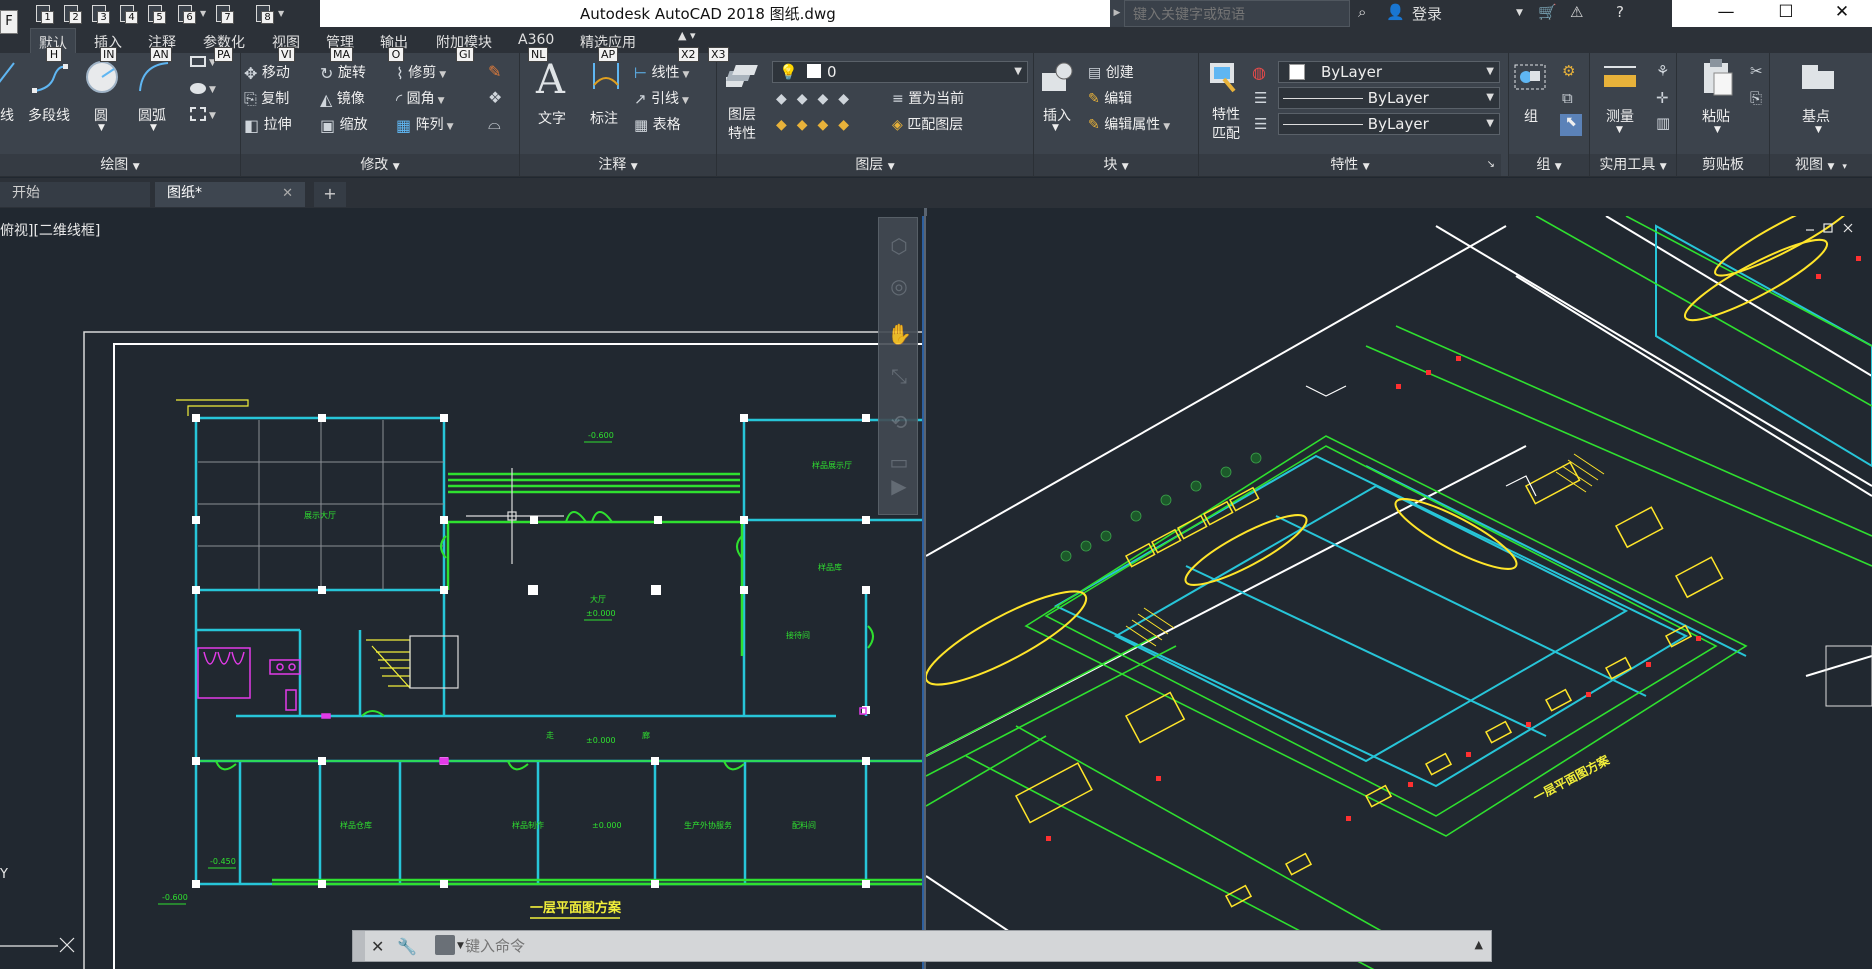 The image size is (1872, 969). Describe the element at coordinates (230, 194) in the screenshot. I see `tab-drawing: 图纸* ✕` at that location.